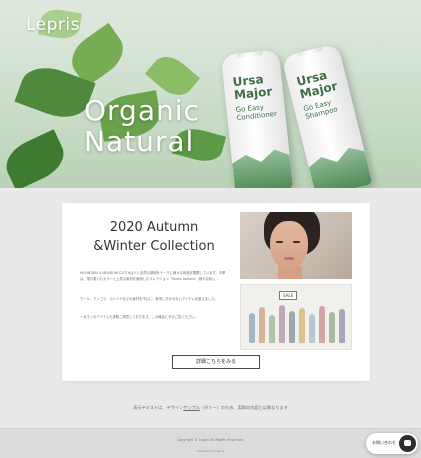 The width and height of the screenshot is (421, 458). I want to click on portrait-face, so click(289, 245).